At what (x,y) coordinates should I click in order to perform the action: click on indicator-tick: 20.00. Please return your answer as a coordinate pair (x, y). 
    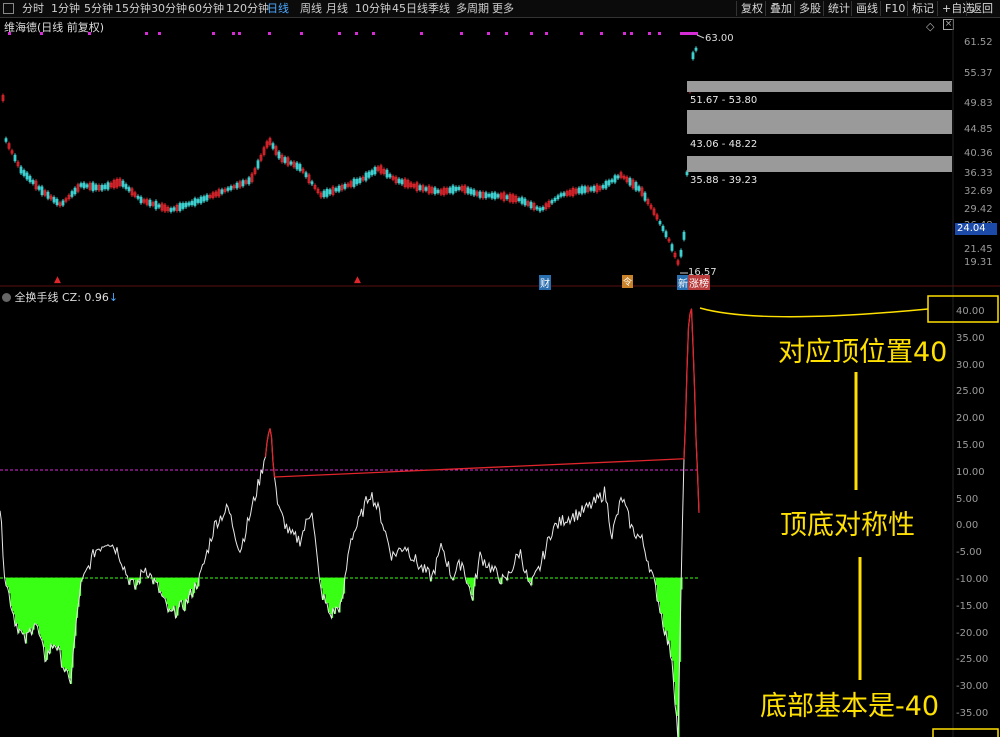
    Looking at the image, I should click on (970, 419).